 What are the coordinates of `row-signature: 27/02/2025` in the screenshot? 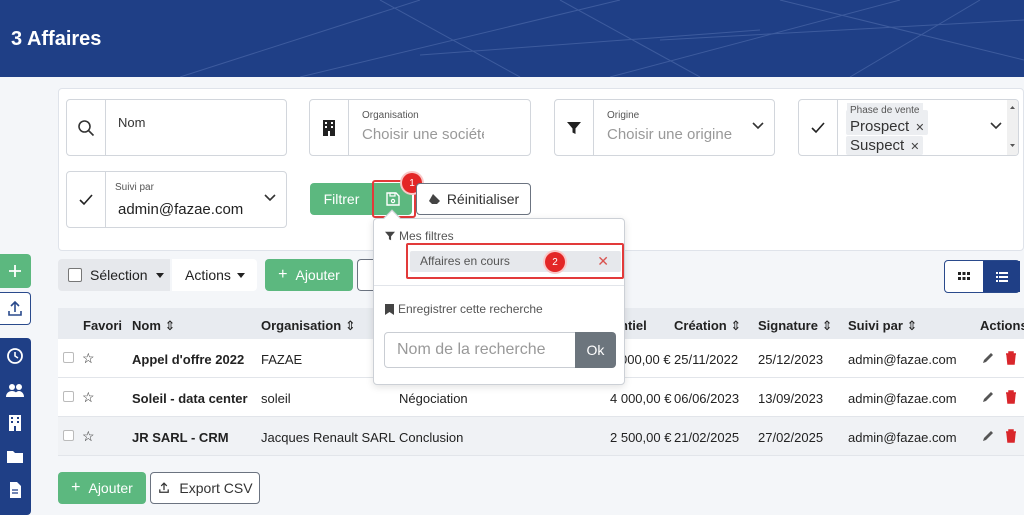 It's located at (791, 437).